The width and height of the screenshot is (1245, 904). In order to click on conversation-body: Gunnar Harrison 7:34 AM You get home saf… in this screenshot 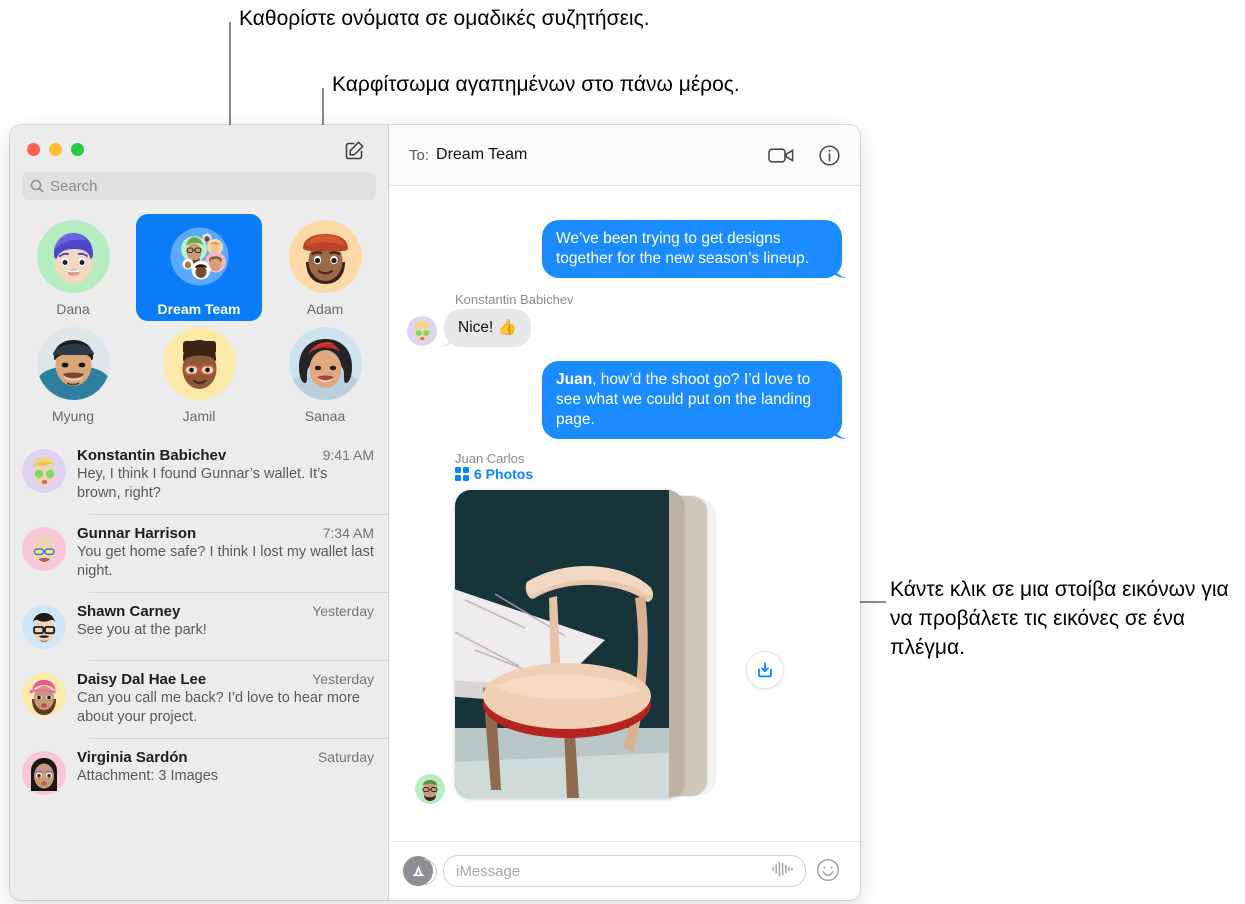, I will do `click(225, 553)`.